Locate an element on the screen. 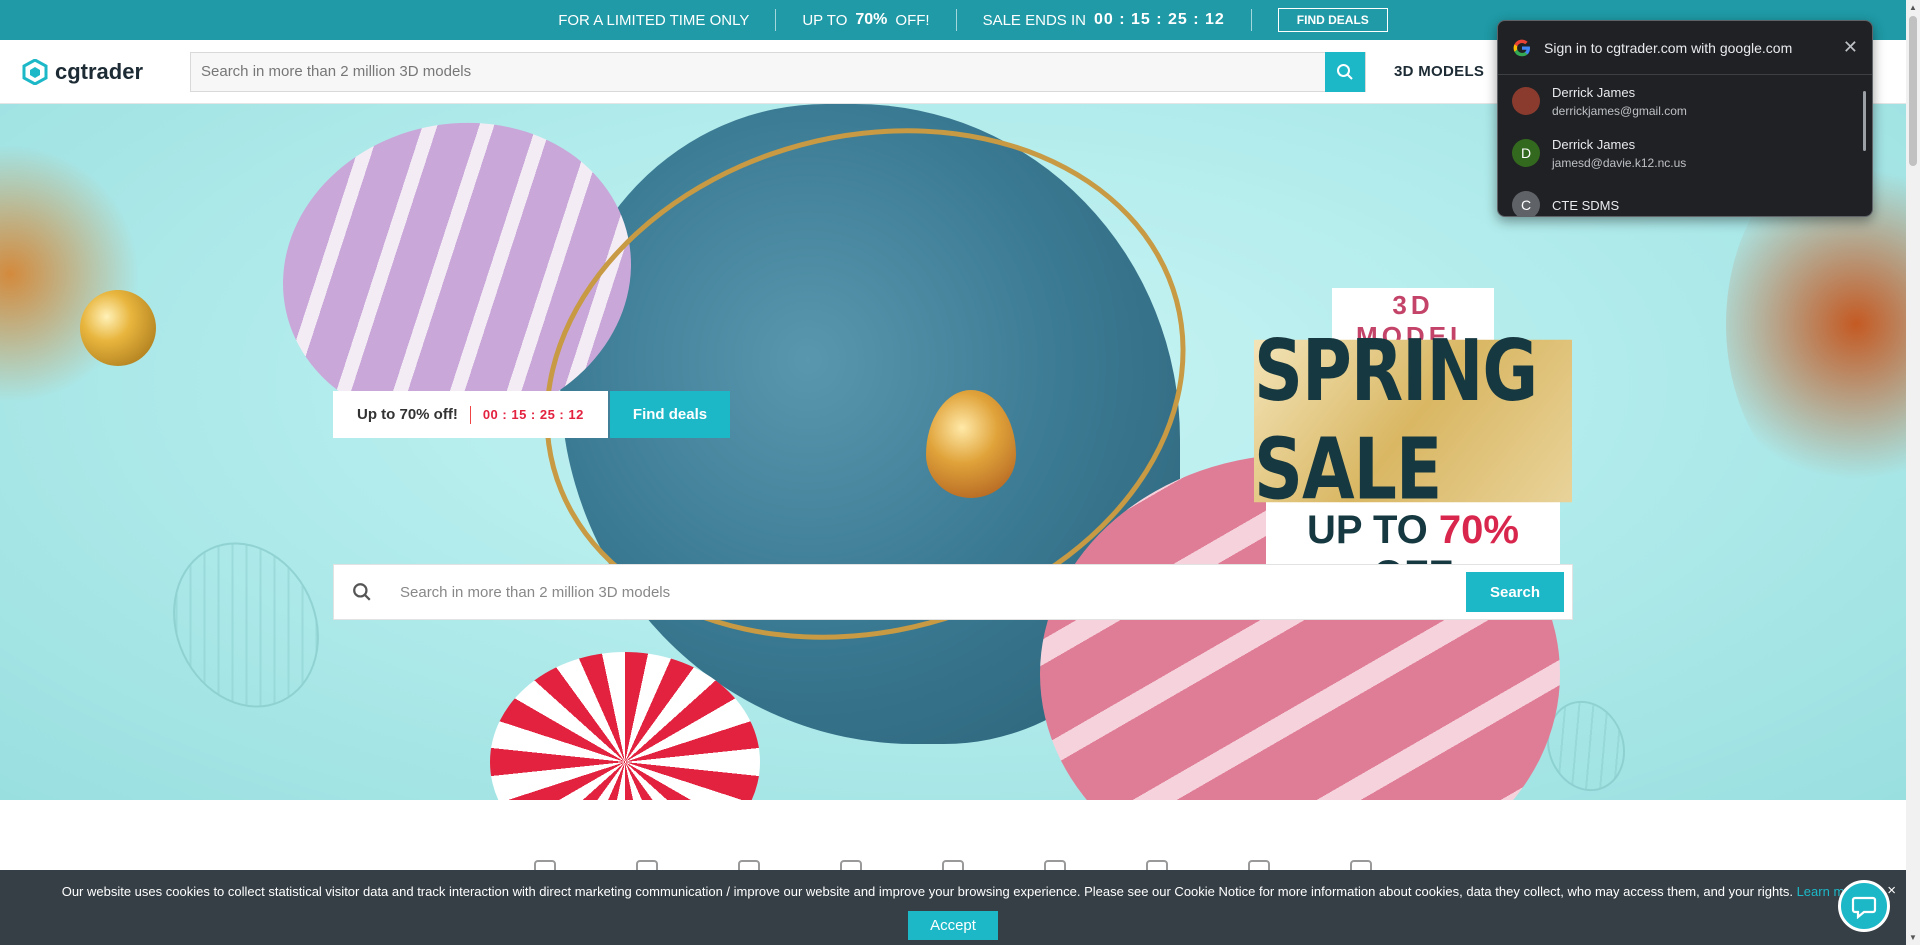 The image size is (1920, 945). header-search: Search in more than 2 million 3D models is located at coordinates (778, 71).